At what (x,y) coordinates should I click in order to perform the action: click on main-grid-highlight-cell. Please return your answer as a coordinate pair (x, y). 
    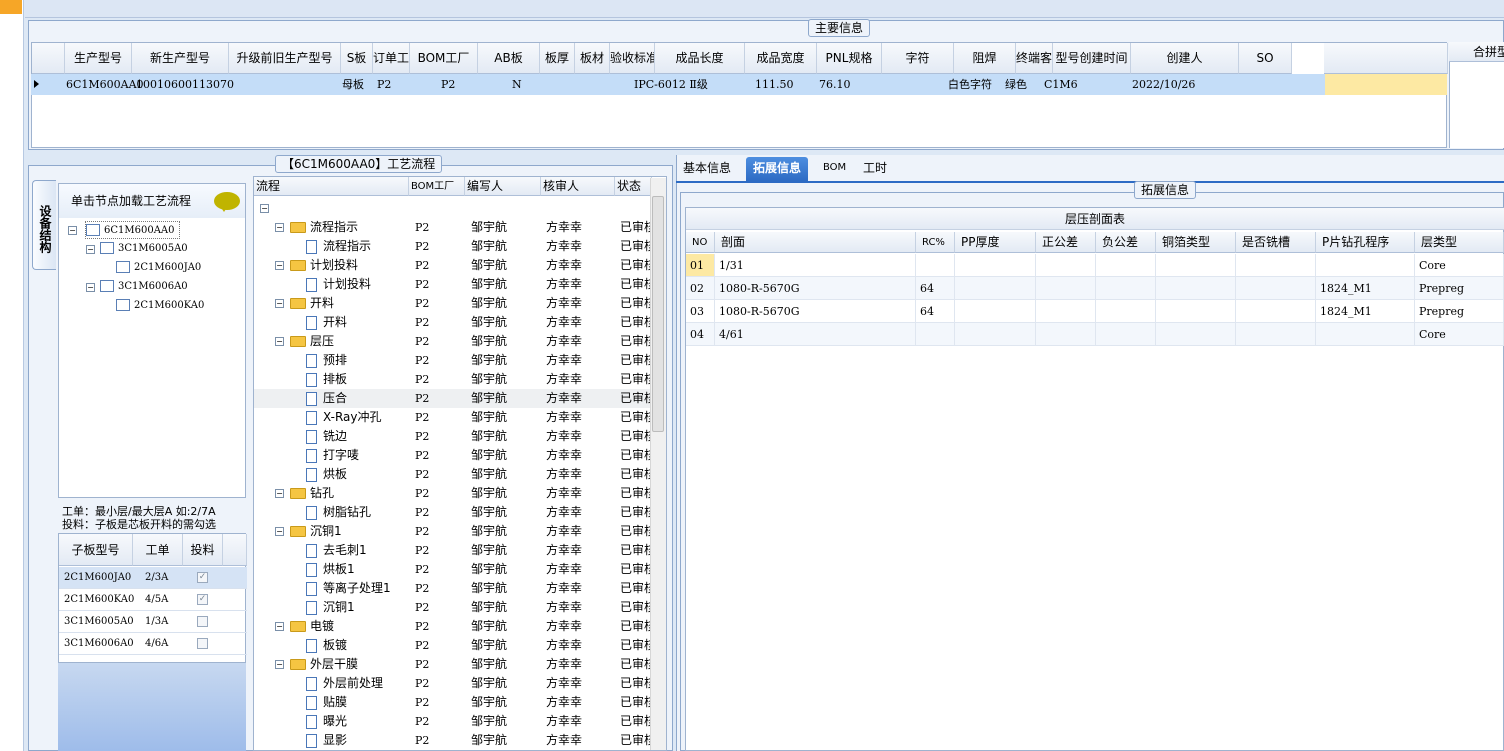
    Looking at the image, I should click on (1386, 84).